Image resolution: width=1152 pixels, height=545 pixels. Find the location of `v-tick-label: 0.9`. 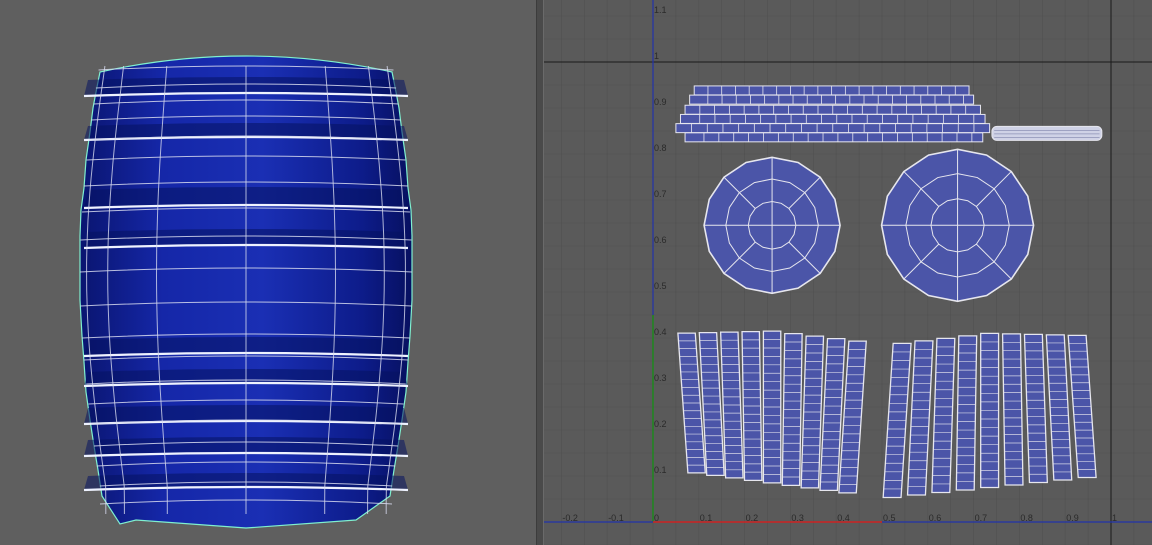

v-tick-label: 0.9 is located at coordinates (660, 102).